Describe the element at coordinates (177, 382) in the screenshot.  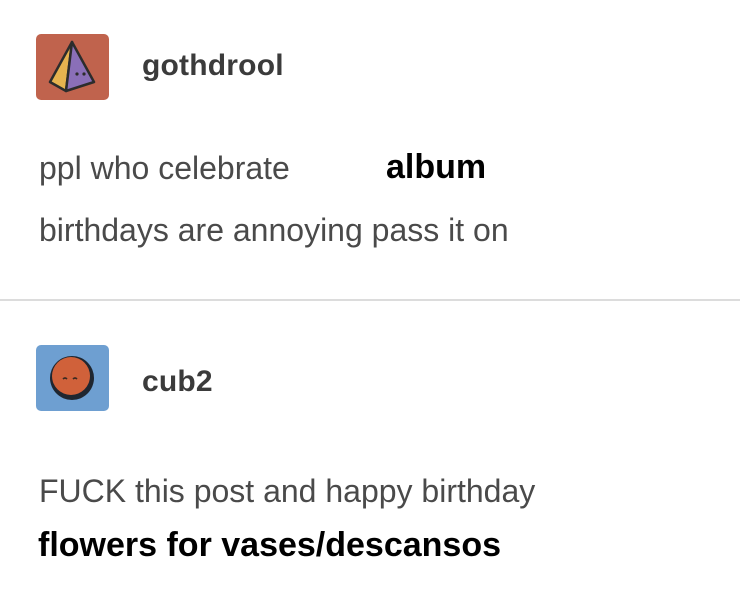
I see `username: cub2` at that location.